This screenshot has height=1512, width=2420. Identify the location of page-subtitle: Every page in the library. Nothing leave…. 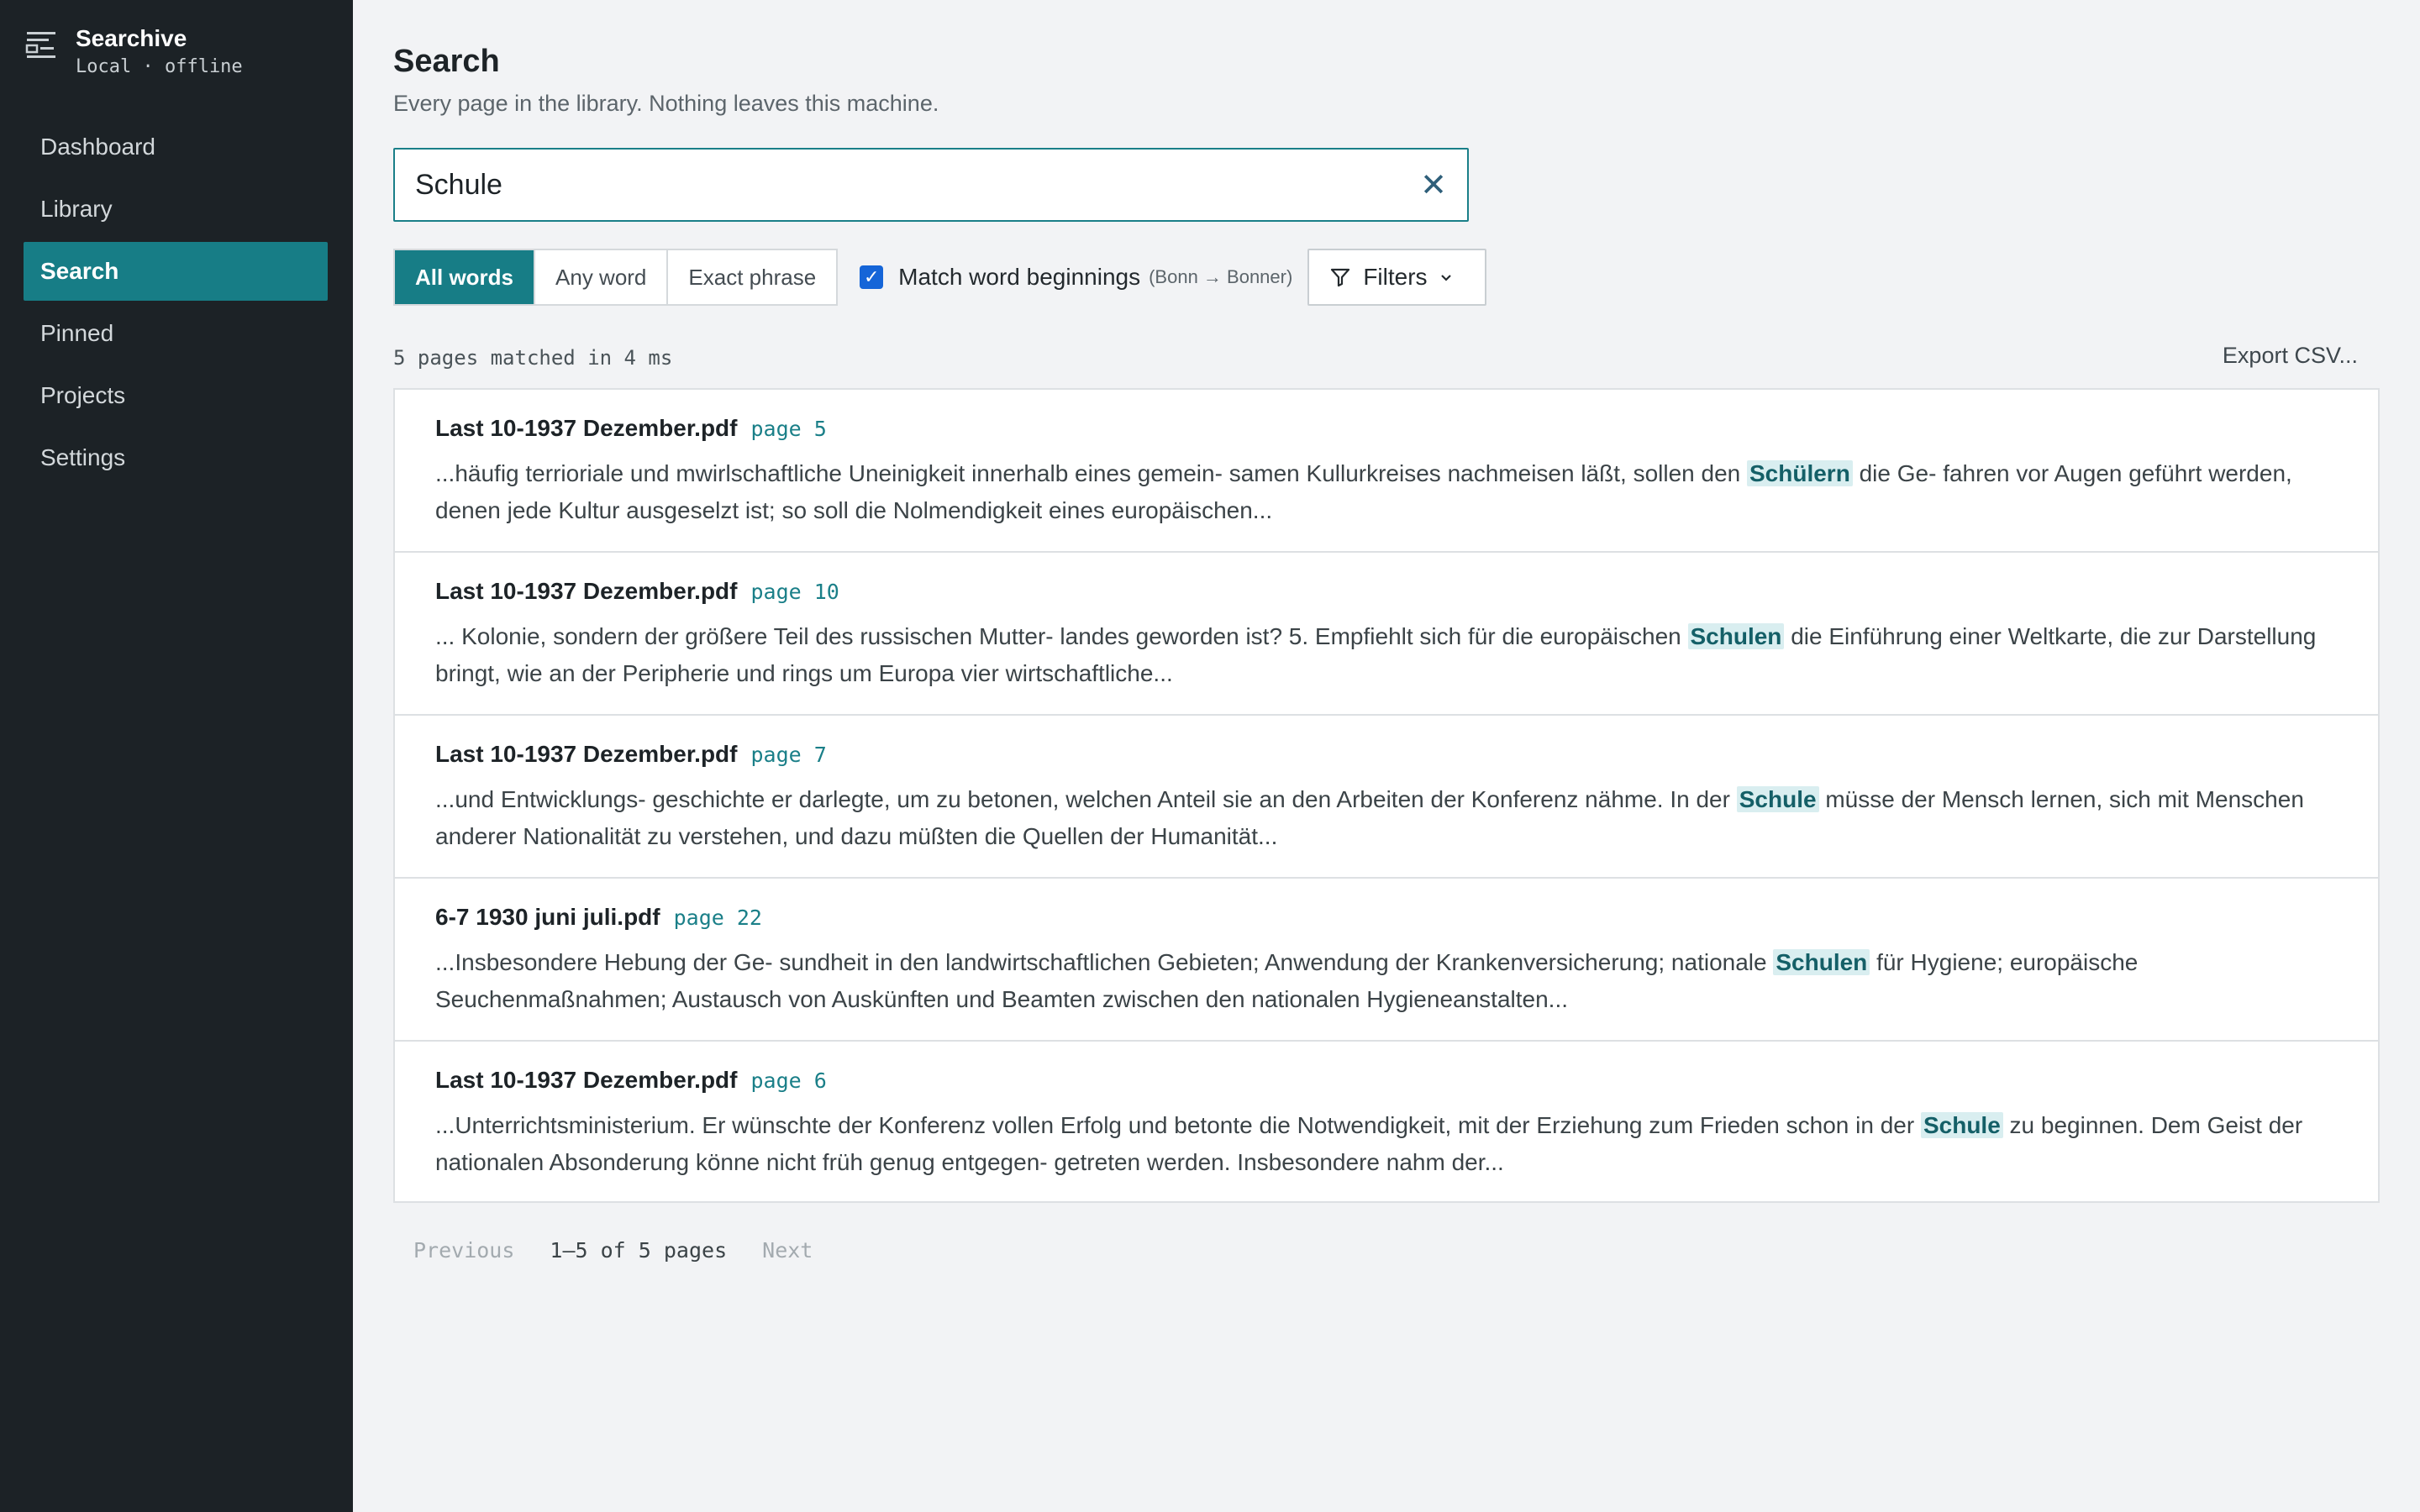
(666, 103).